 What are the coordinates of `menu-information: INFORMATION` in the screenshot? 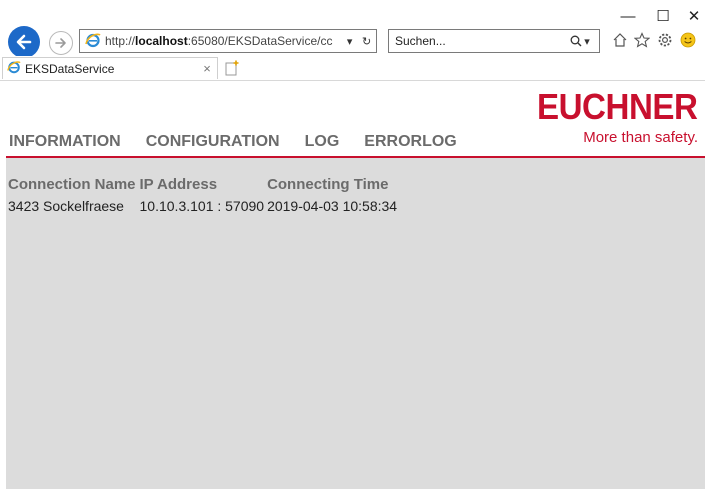 It's located at (65, 142).